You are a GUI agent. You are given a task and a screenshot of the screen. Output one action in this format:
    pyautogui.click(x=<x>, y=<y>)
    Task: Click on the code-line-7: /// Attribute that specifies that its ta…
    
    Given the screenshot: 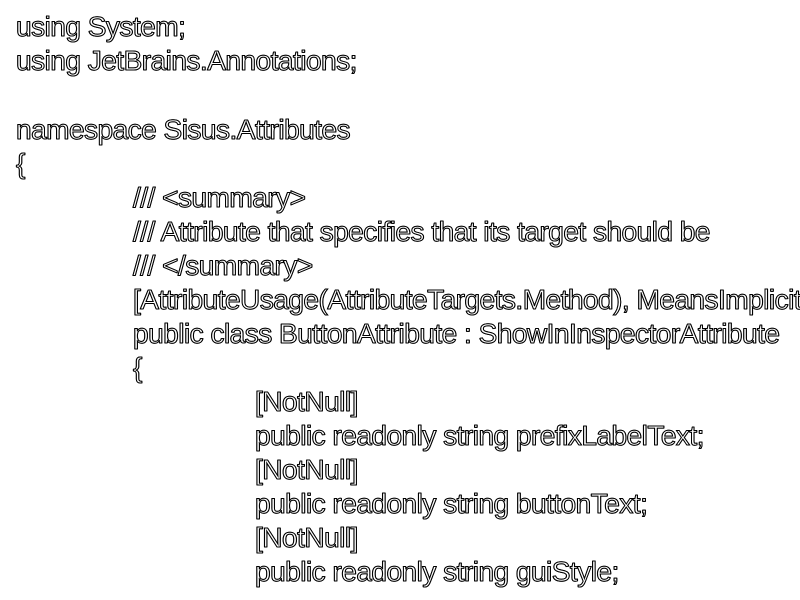 What is the action you would take?
    pyautogui.click(x=422, y=232)
    